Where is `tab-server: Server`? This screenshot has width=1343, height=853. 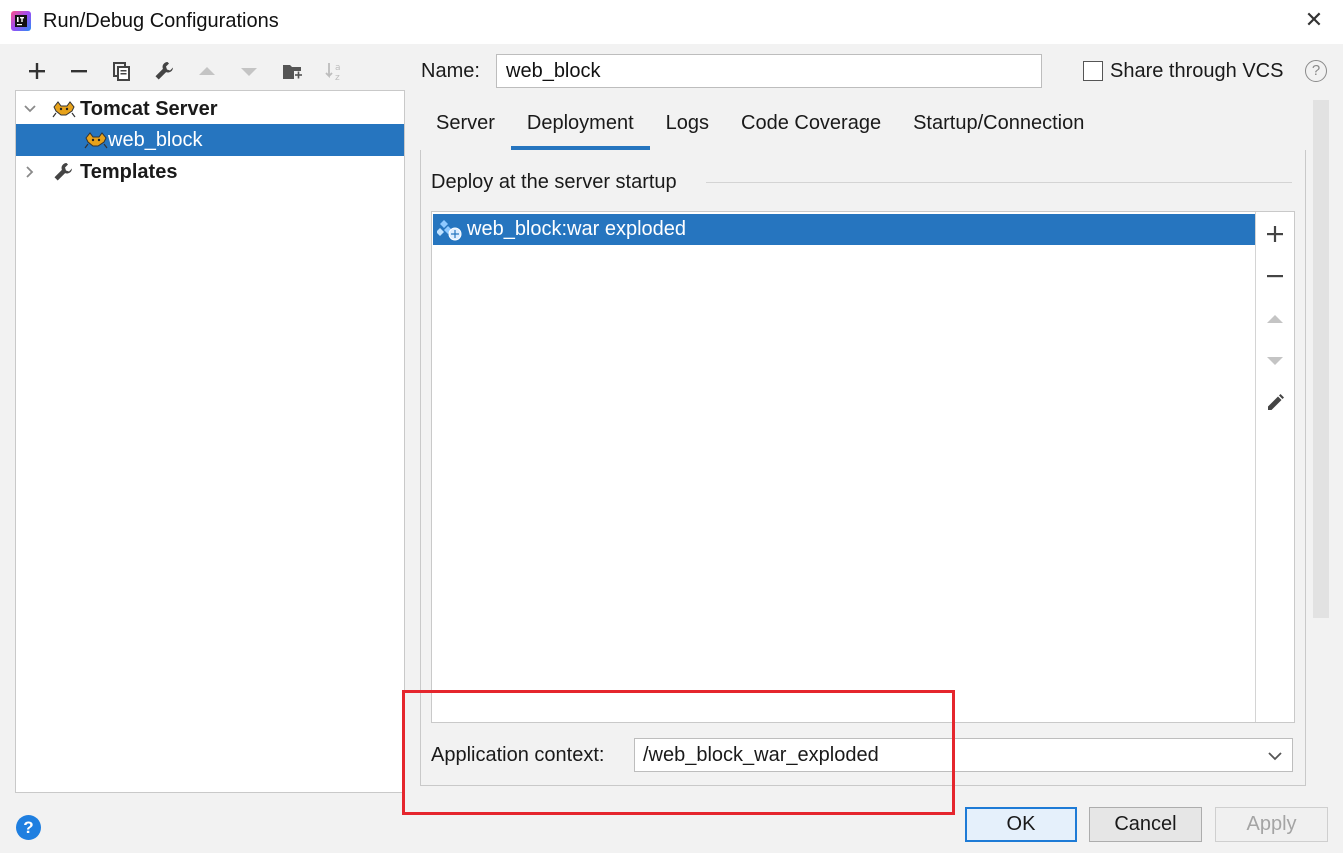 tab-server: Server is located at coordinates (465, 125).